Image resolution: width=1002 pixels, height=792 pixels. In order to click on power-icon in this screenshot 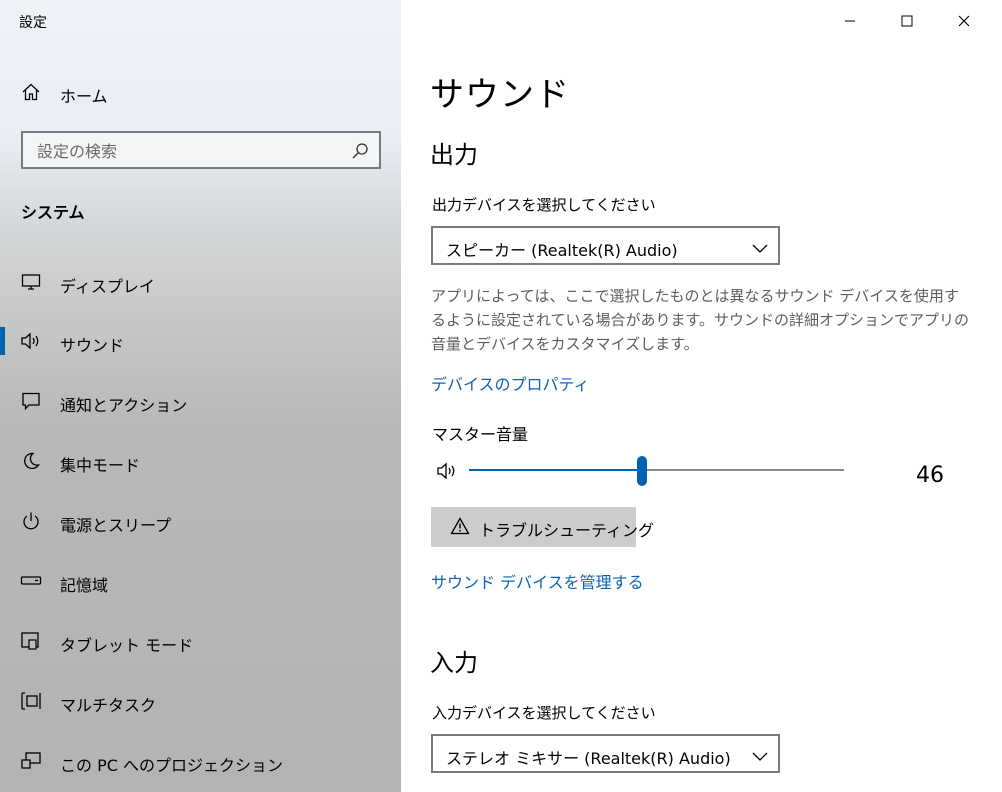, I will do `click(31, 521)`.